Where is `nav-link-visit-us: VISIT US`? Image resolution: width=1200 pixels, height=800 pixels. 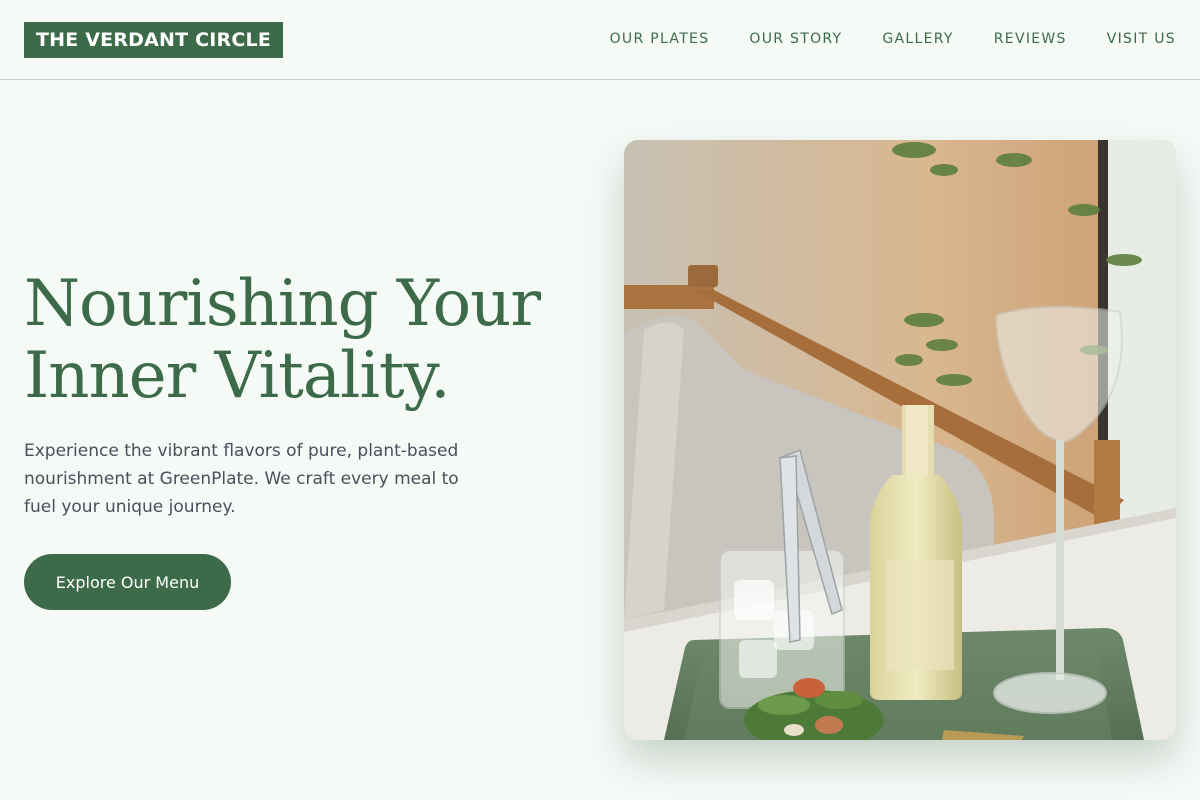 nav-link-visit-us: VISIT US is located at coordinates (1141, 39).